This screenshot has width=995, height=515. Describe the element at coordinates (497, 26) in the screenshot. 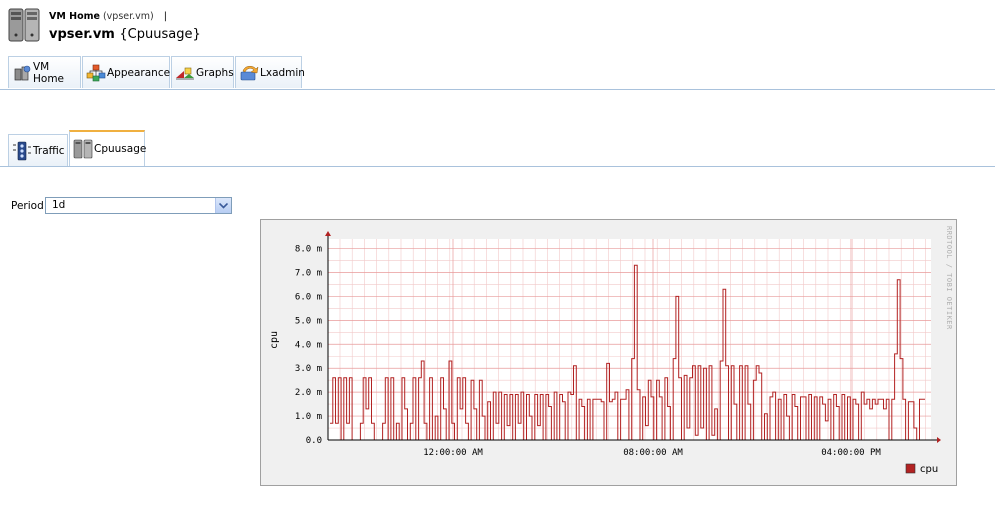

I see `page-header: VM Home (vpser.vm) | vpser.vm {Cpuusage}` at that location.